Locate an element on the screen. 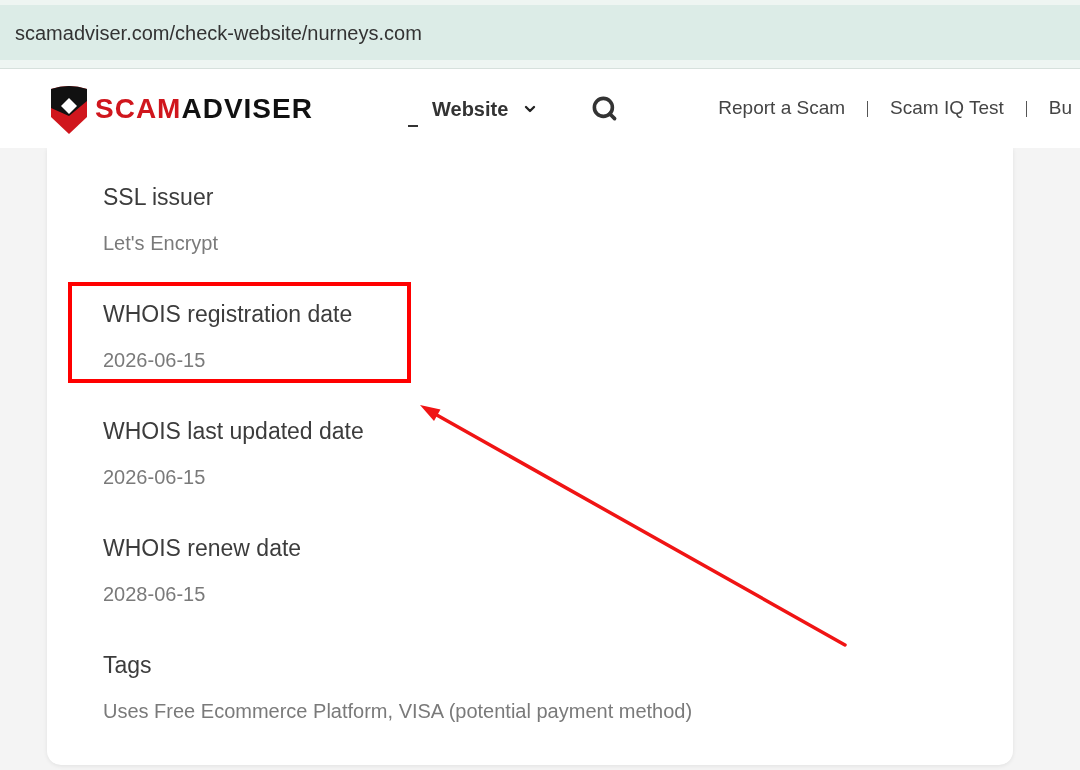 The image size is (1080, 770). nav-link: Report a Scam is located at coordinates (782, 108).